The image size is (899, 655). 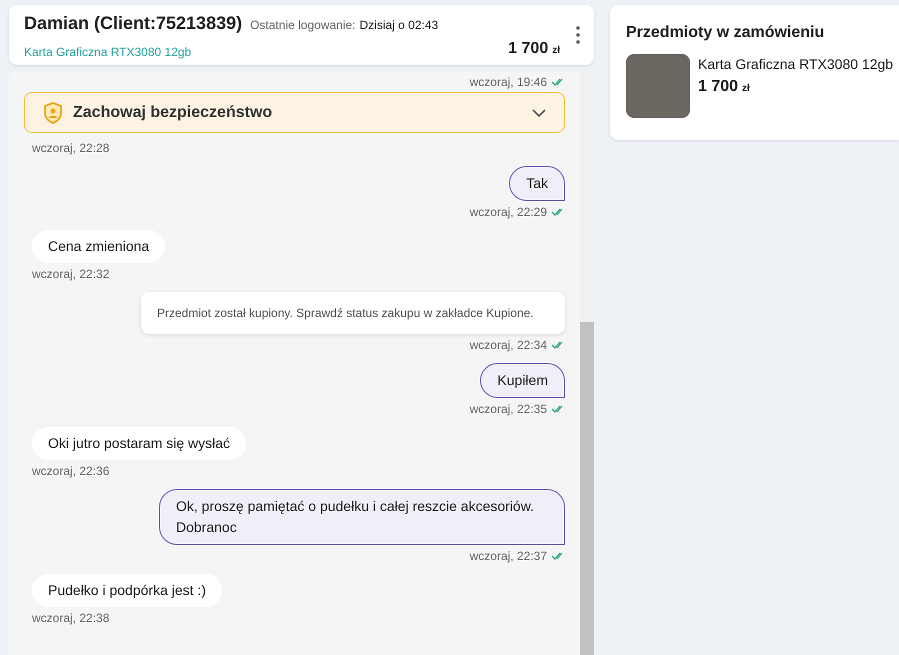 What do you see at coordinates (399, 25) in the screenshot?
I see `last-login-value: Dzisiaj o 02:43` at bounding box center [399, 25].